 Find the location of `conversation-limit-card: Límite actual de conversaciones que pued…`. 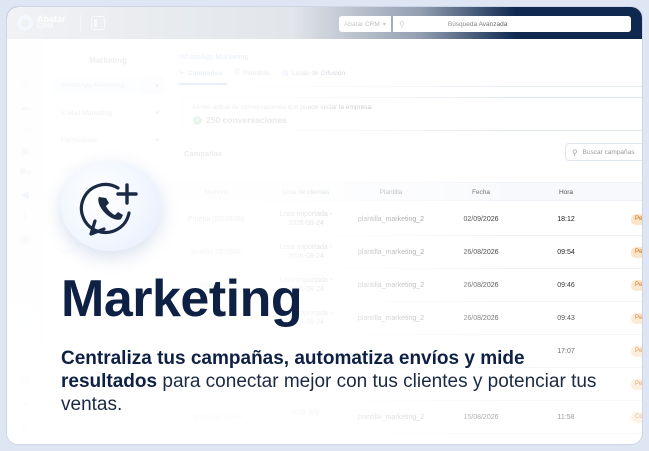

conversation-limit-card: Límite actual de conversaciones que pued… is located at coordinates (411, 114).